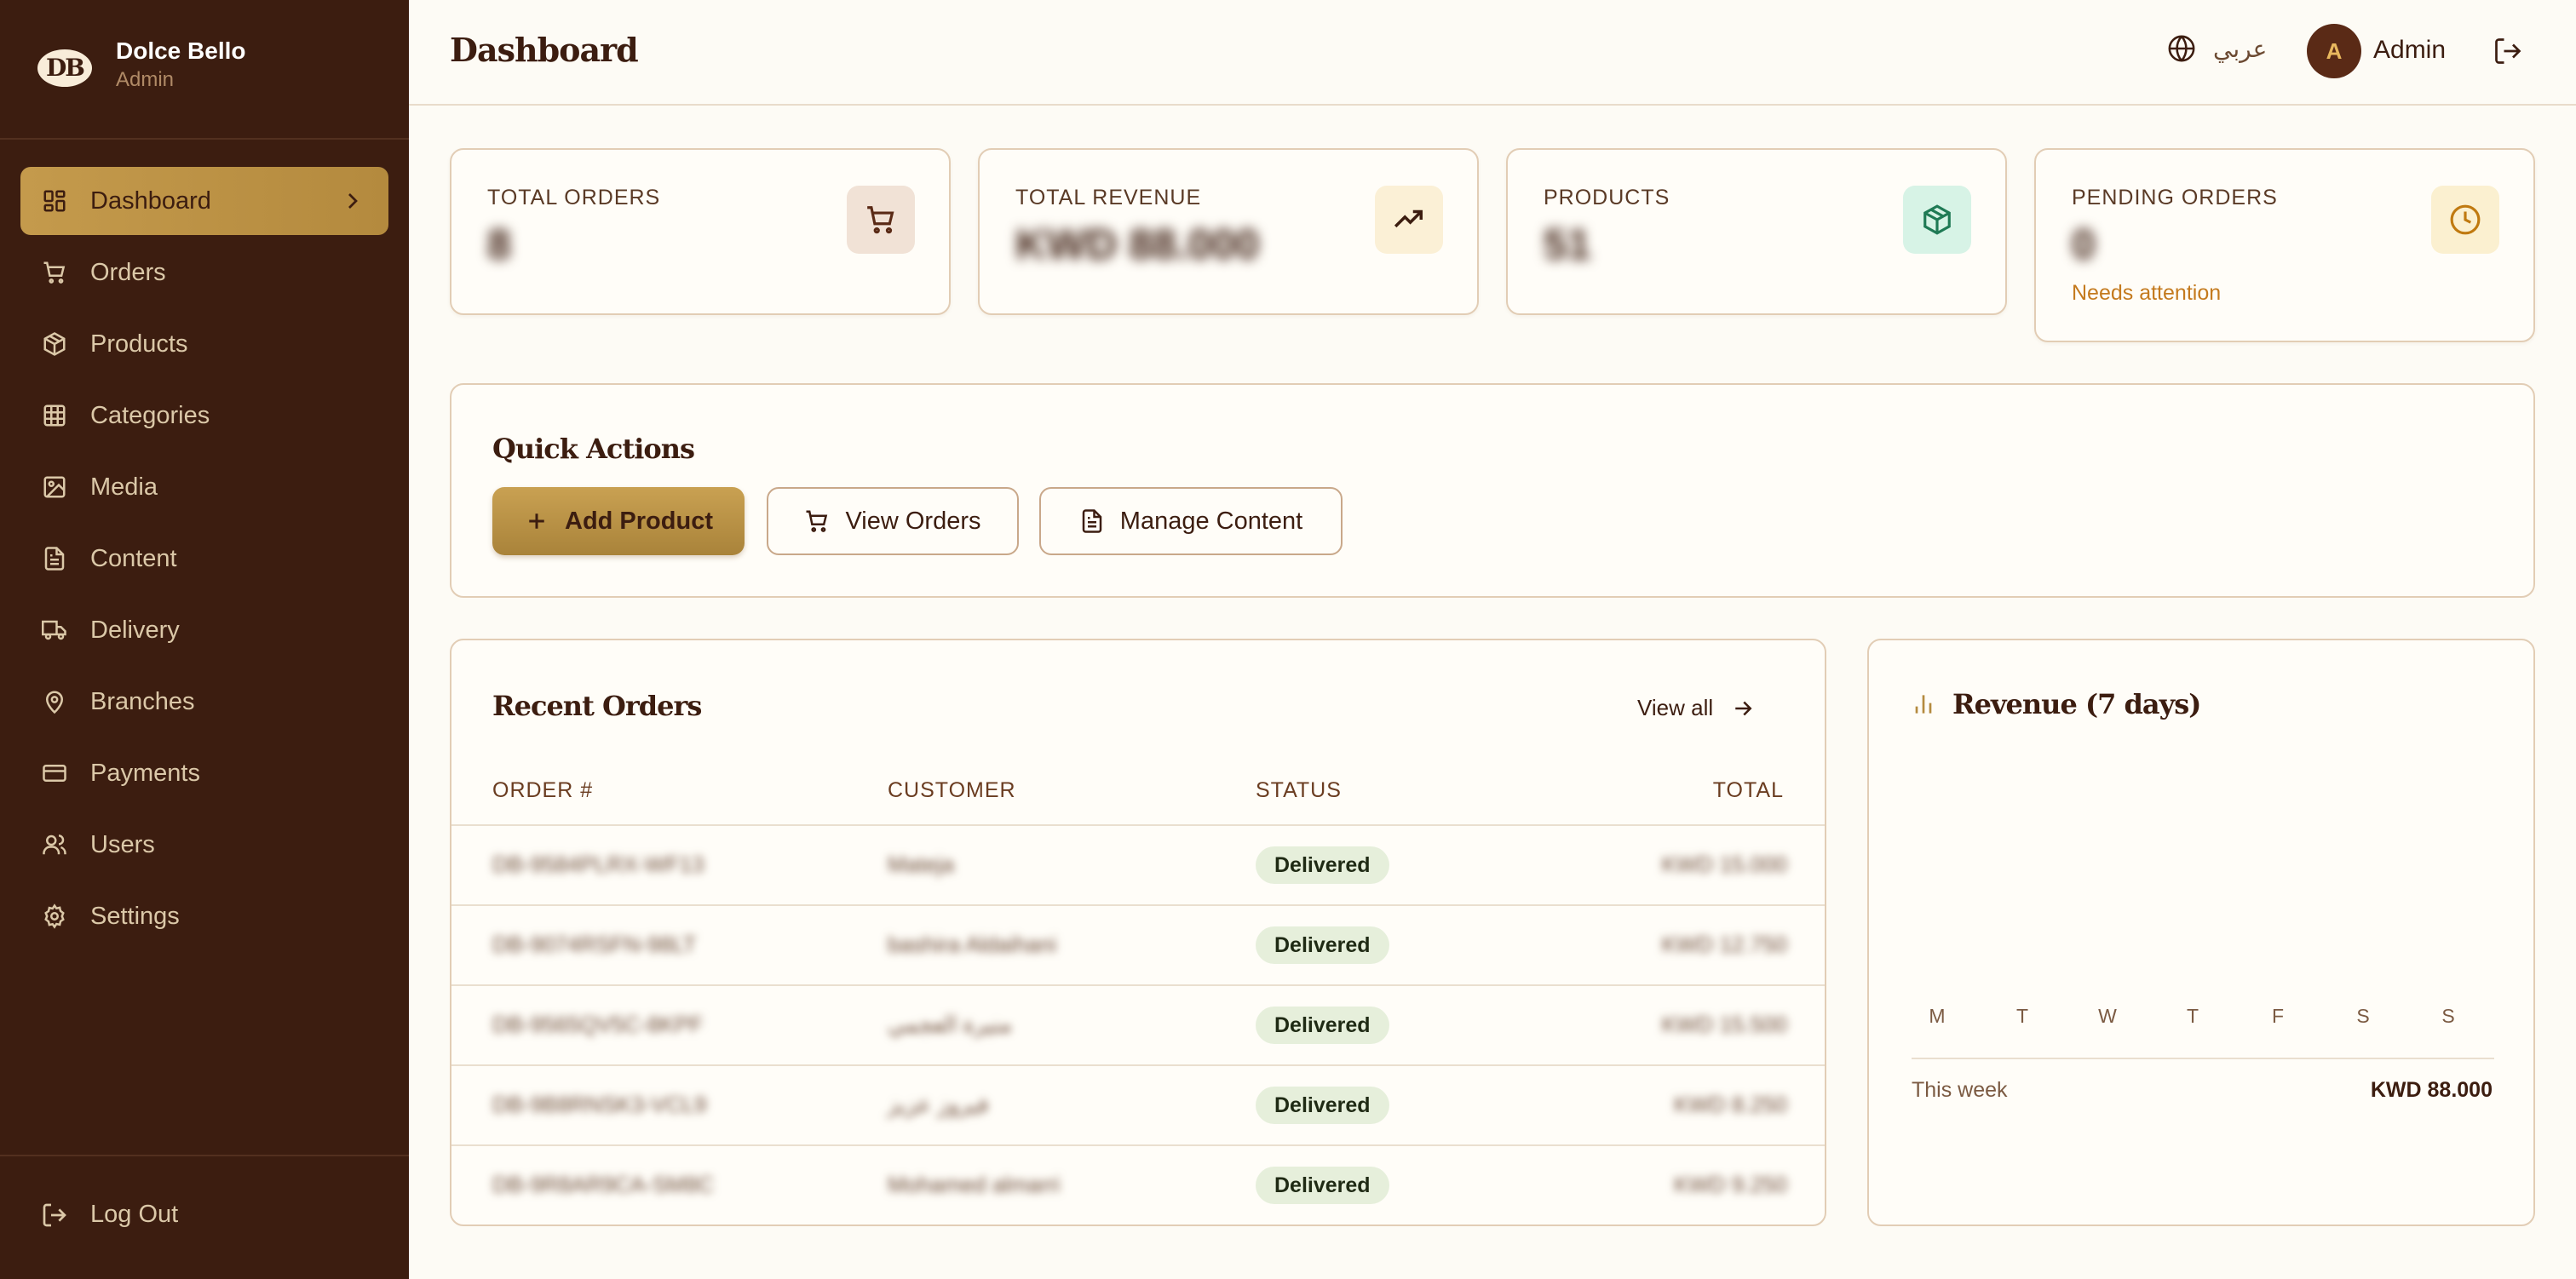 Image resolution: width=2576 pixels, height=1279 pixels. What do you see at coordinates (603, 1185) in the screenshot?
I see `order-number: DB-9R8AR9CA-SM8C` at bounding box center [603, 1185].